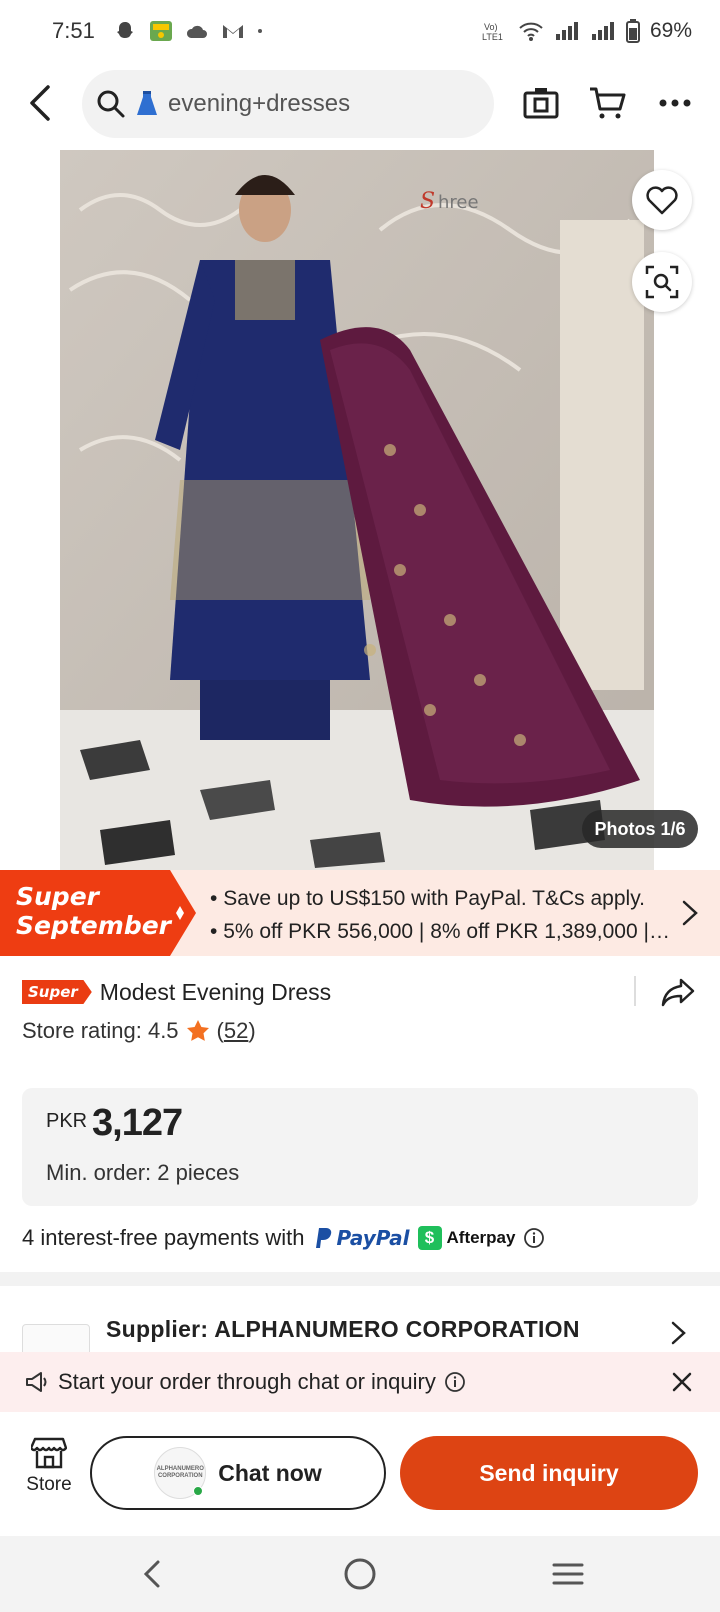 The width and height of the screenshot is (720, 1612). What do you see at coordinates (143, 1172) in the screenshot?
I see `min-order: Min. order: 2 pieces` at bounding box center [143, 1172].